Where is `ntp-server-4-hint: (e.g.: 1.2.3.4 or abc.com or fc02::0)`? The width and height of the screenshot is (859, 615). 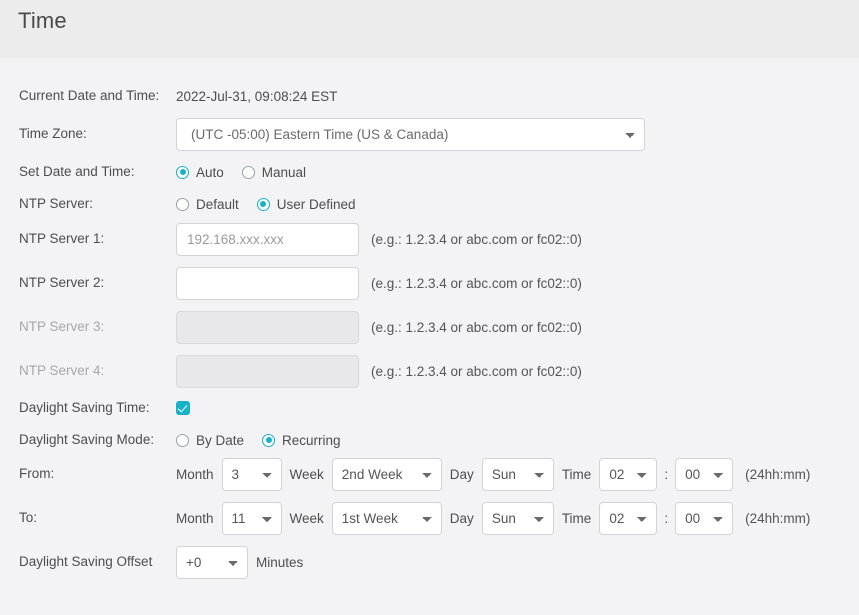 ntp-server-4-hint: (e.g.: 1.2.3.4 or abc.com or fc02::0) is located at coordinates (476, 371).